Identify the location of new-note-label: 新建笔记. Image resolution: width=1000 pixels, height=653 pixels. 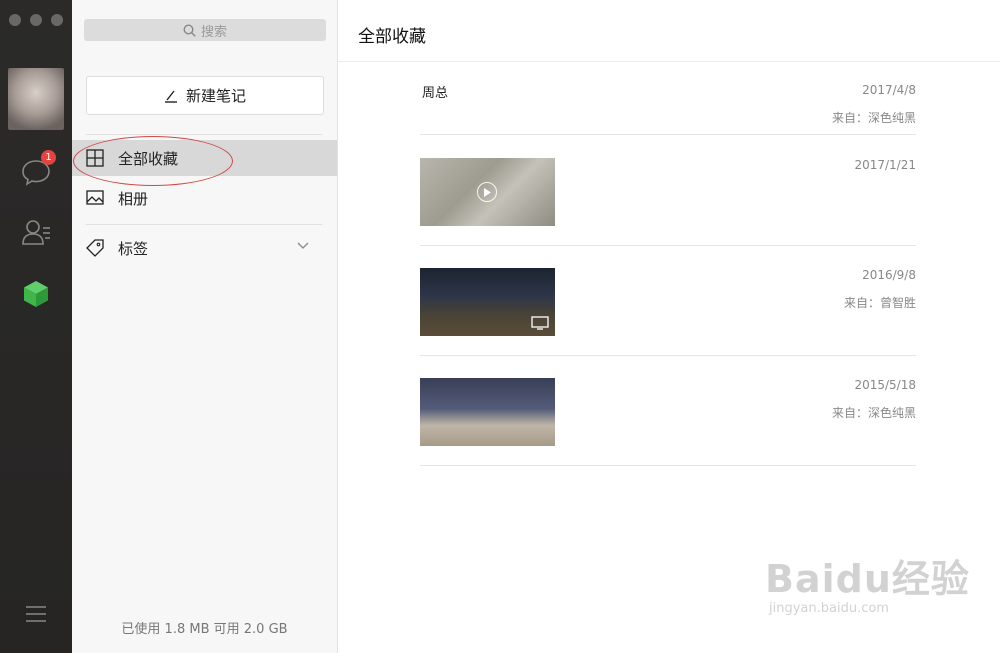
(215, 96).